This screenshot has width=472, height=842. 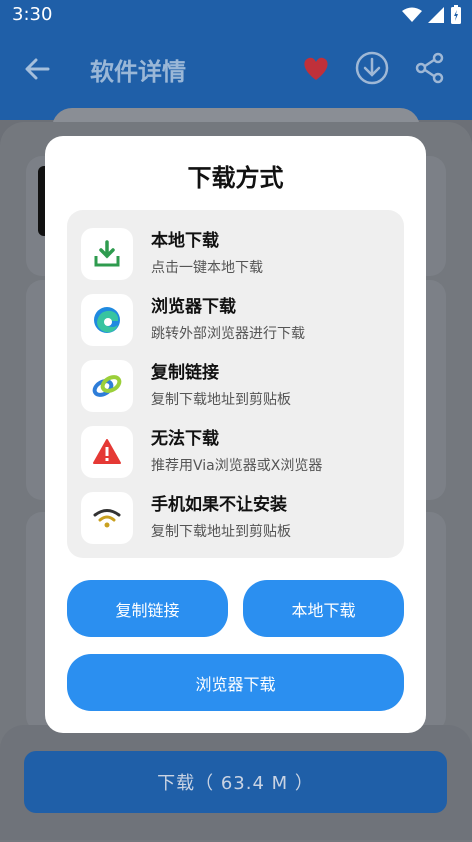 What do you see at coordinates (236, 69) in the screenshot?
I see `title-row: 软件详情` at bounding box center [236, 69].